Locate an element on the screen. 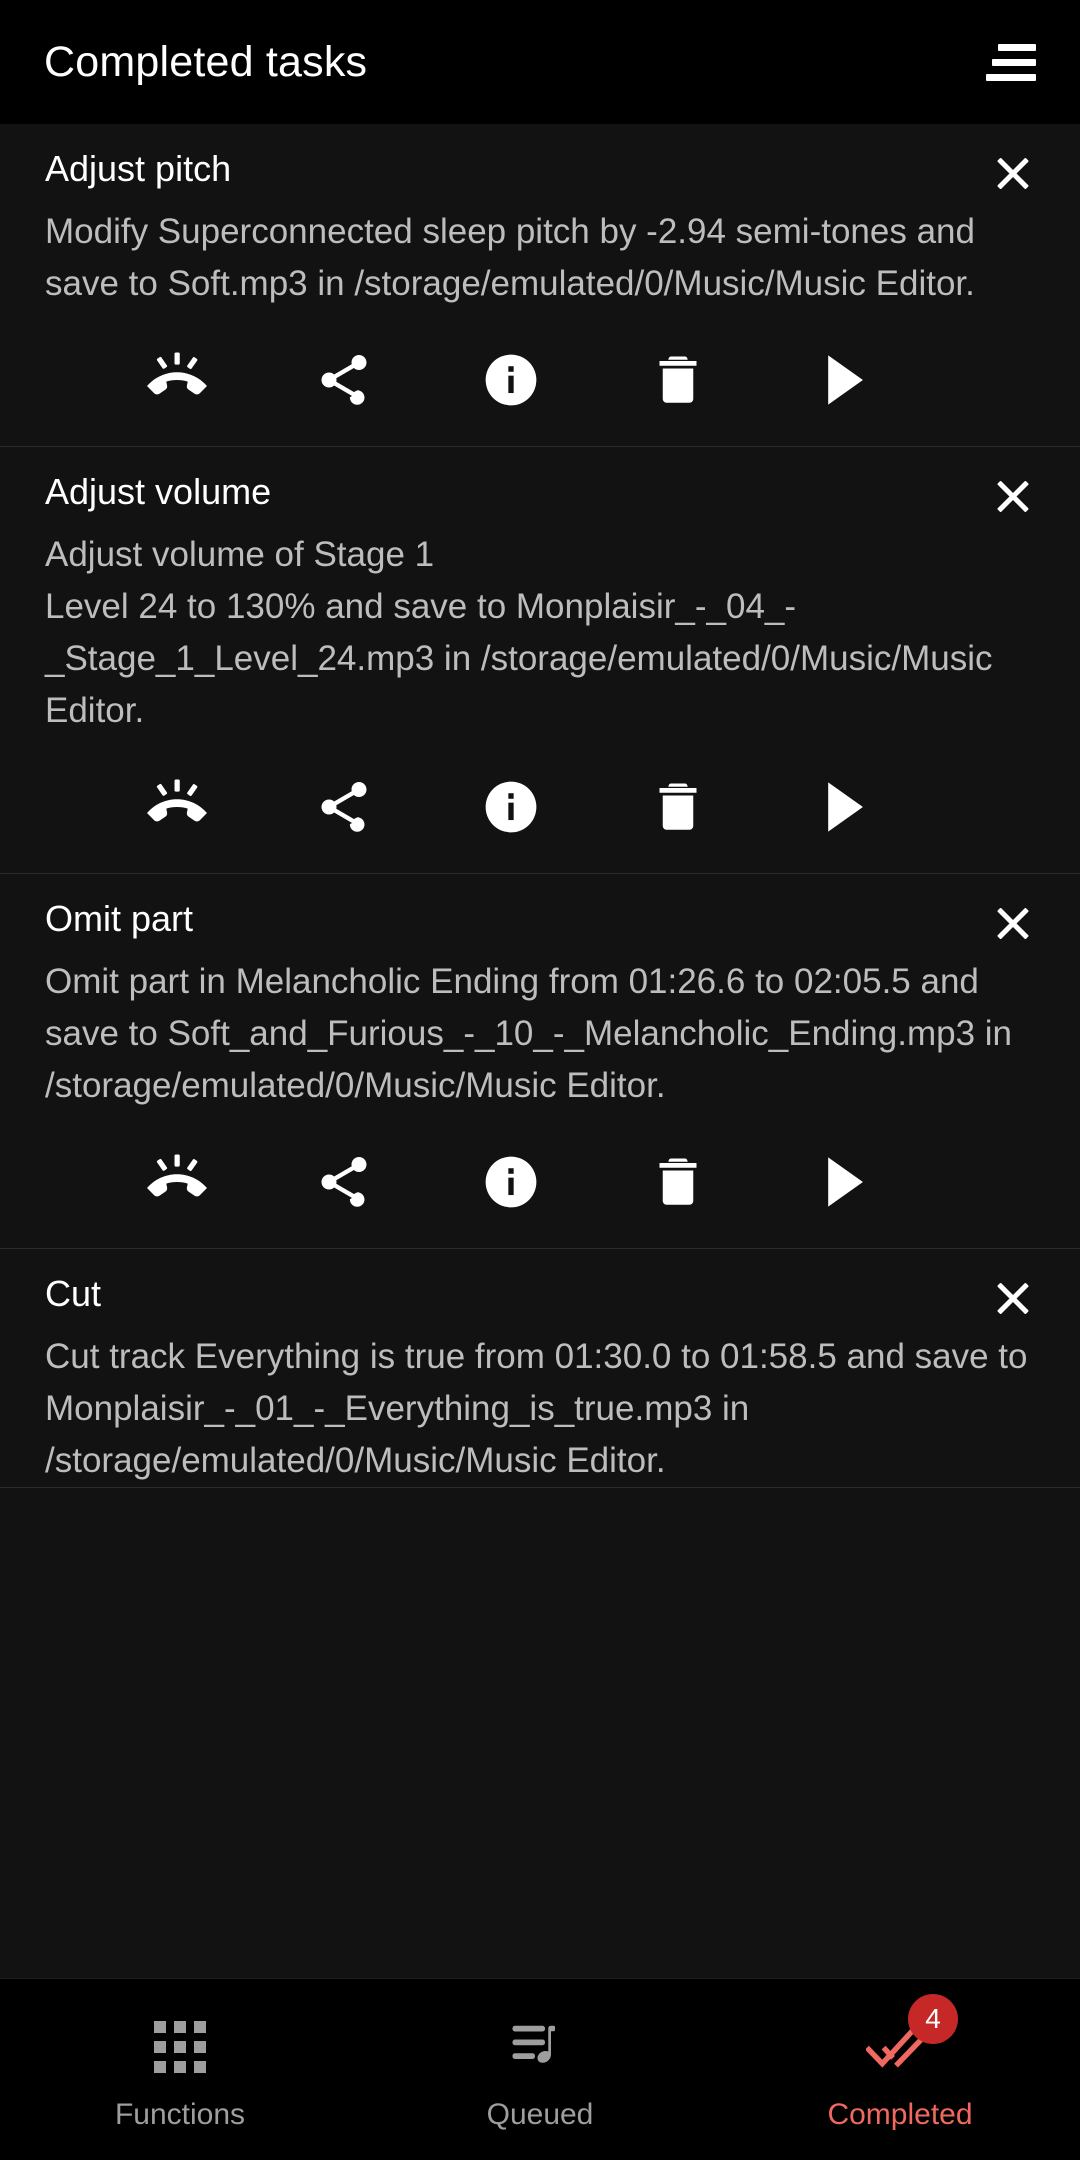  task-title: Adjust volume is located at coordinates (158, 491).